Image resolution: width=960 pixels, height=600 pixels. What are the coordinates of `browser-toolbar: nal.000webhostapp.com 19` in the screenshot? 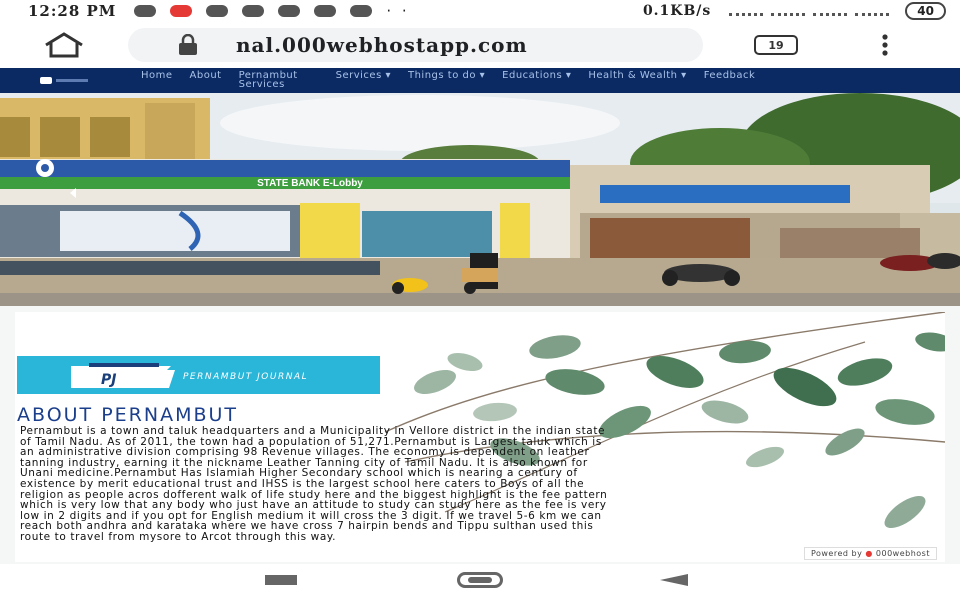 It's located at (480, 45).